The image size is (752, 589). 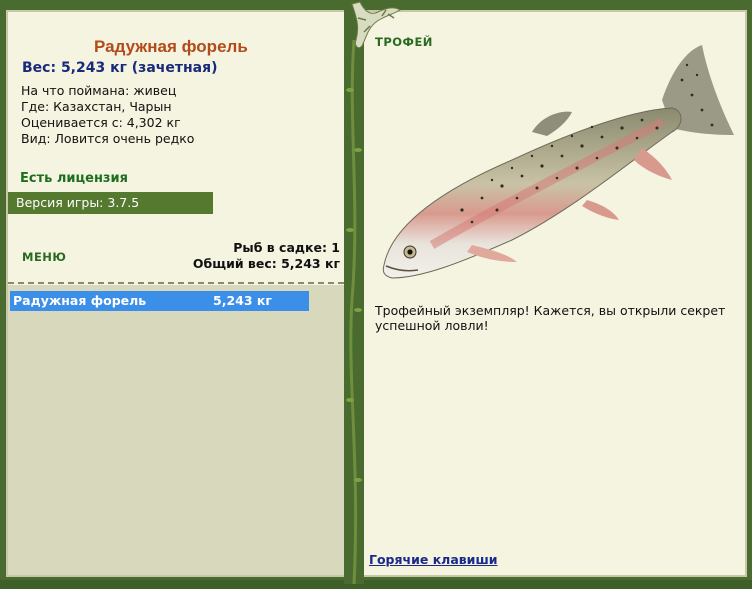 What do you see at coordinates (159, 301) in the screenshot?
I see `list-item: Радужная форель 5,243 кг` at bounding box center [159, 301].